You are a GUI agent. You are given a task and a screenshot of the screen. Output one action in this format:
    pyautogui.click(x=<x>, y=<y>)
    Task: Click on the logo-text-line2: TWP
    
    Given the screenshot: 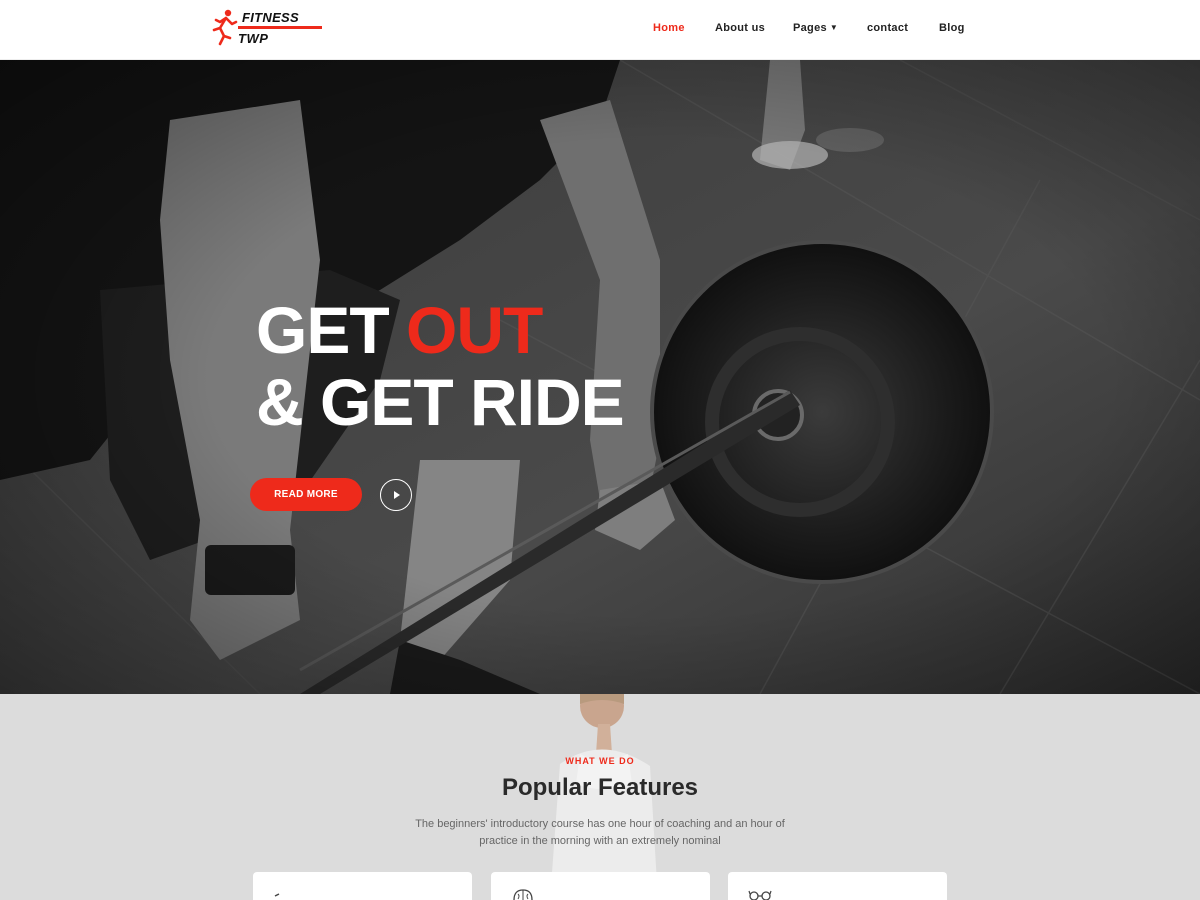 What is the action you would take?
    pyautogui.click(x=253, y=38)
    